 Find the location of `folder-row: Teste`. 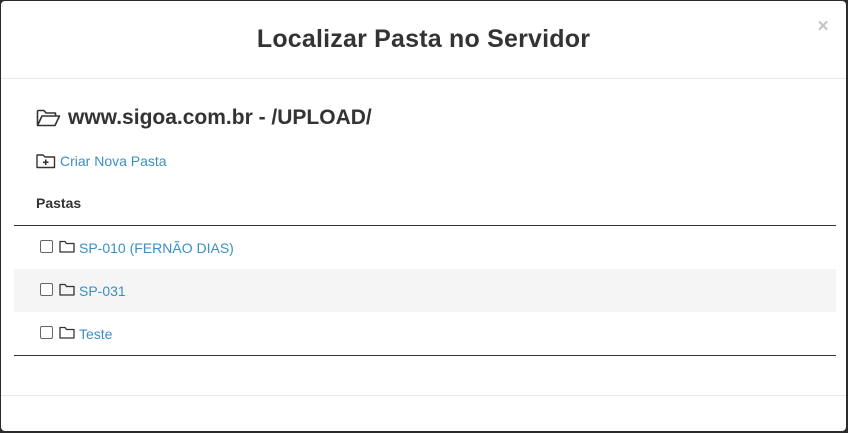

folder-row: Teste is located at coordinates (425, 333).